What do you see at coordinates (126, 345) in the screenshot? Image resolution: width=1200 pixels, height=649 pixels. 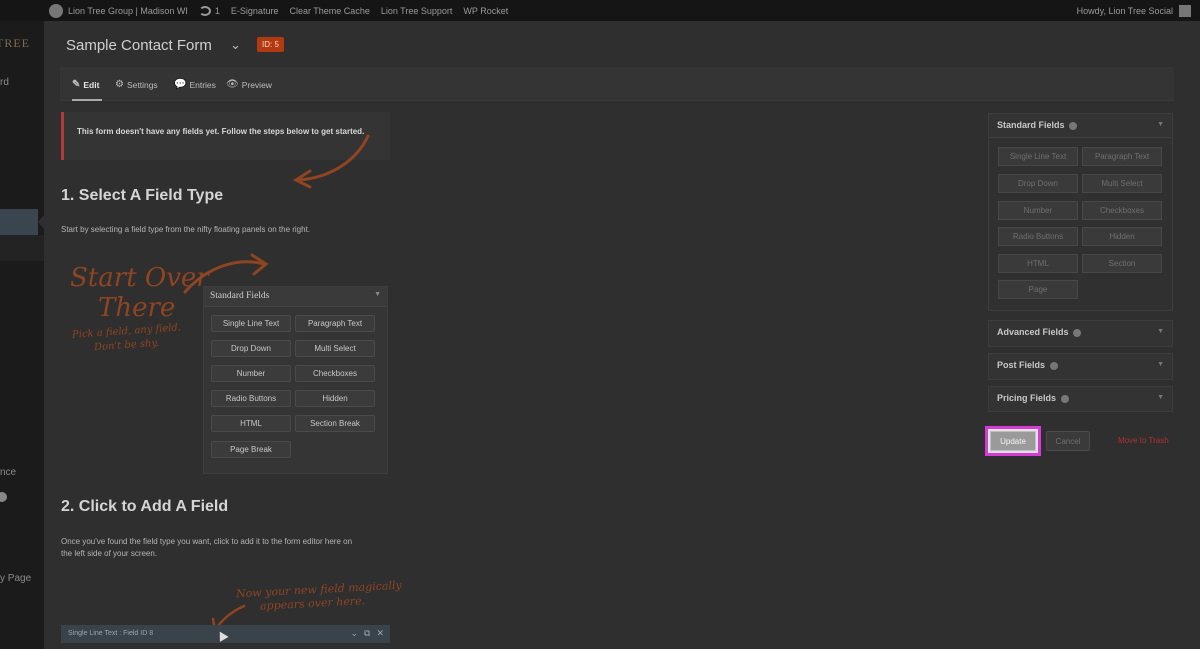 I see `illustration-caption-line2: Don't be shy.` at bounding box center [126, 345].